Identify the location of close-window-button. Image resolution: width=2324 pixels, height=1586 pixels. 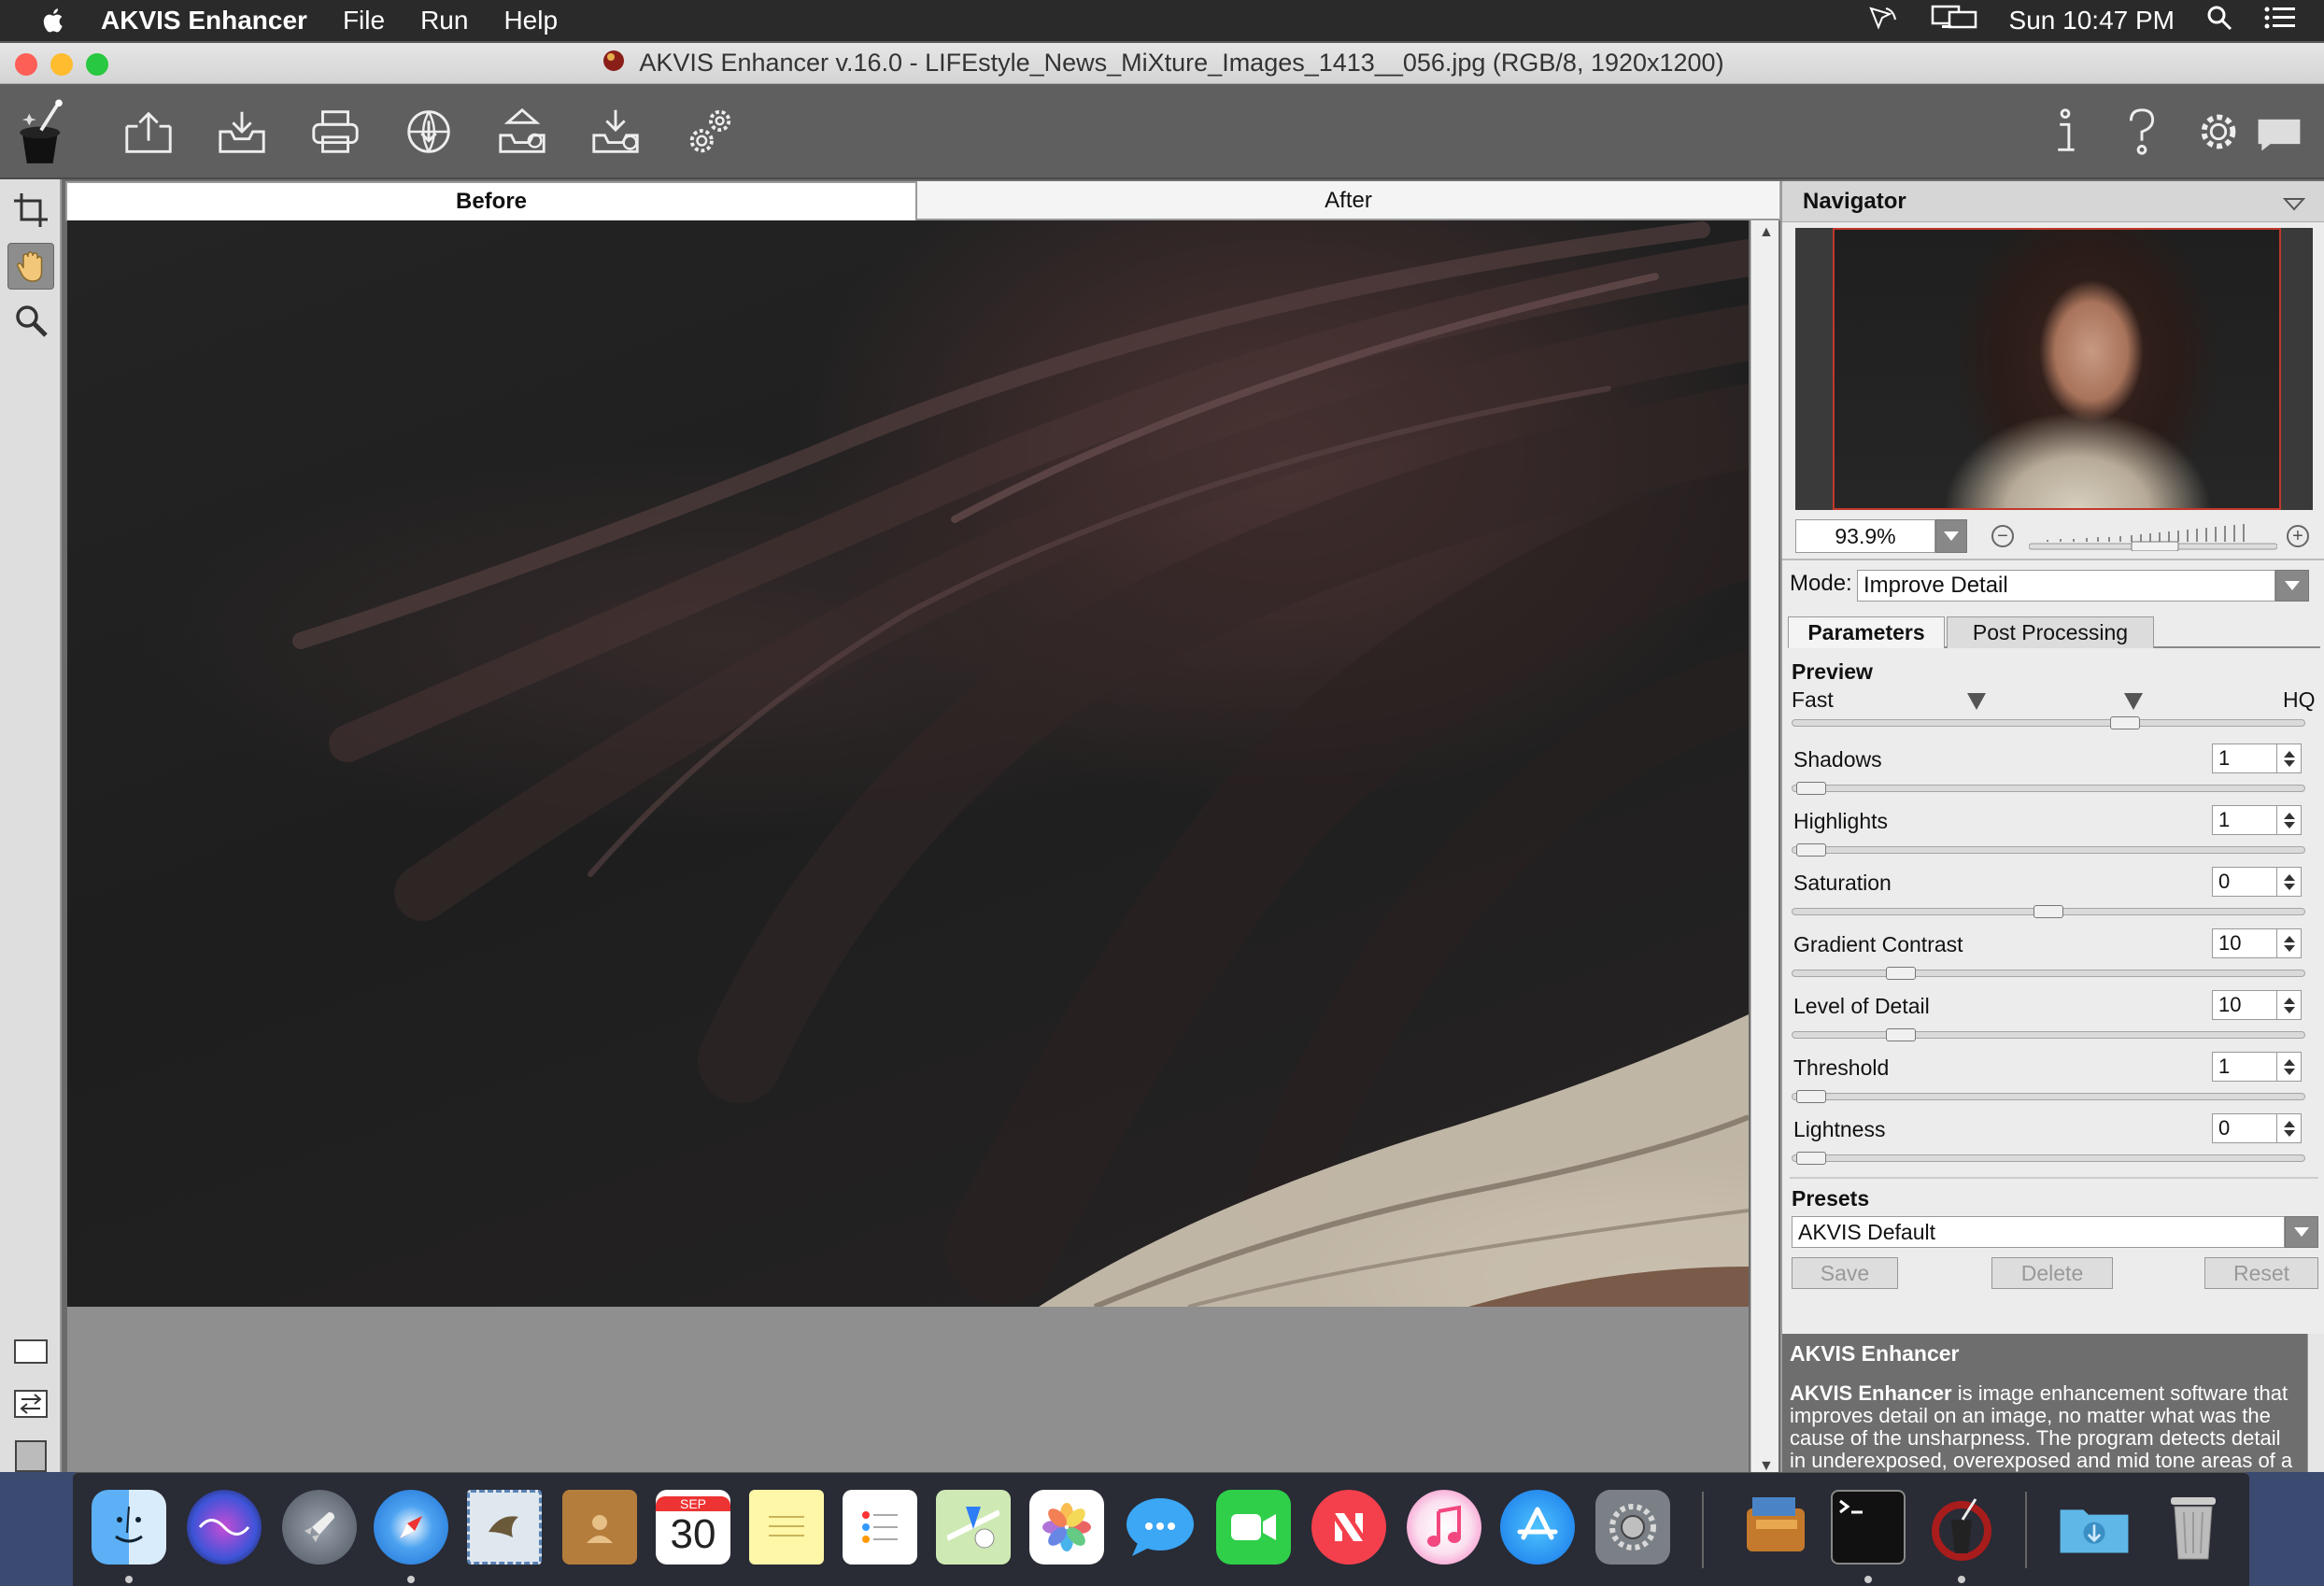
(26, 64).